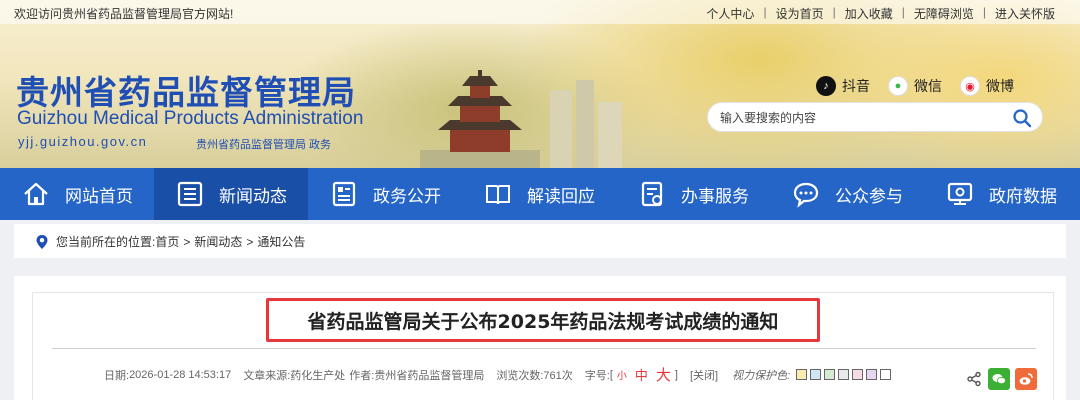 The width and height of the screenshot is (1080, 400). What do you see at coordinates (264, 145) in the screenshot?
I see `site-logo-subtitle: 贵州省药品监督管理局 政务` at bounding box center [264, 145].